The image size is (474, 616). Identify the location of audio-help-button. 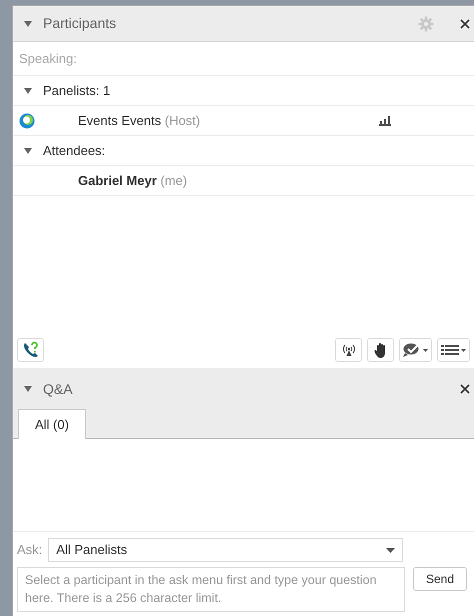
(30, 350).